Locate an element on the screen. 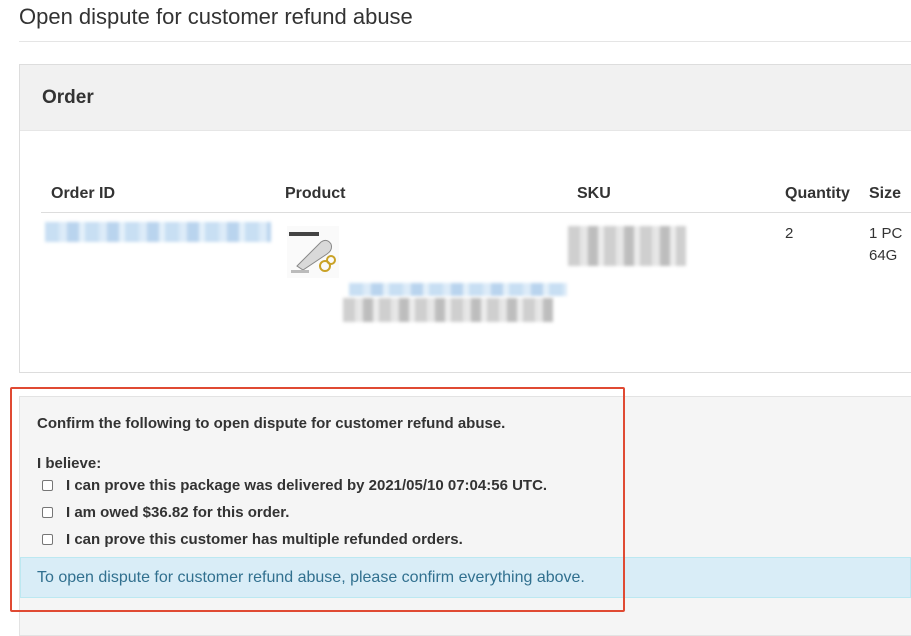  product-name-link-redacted is located at coordinates (458, 289).